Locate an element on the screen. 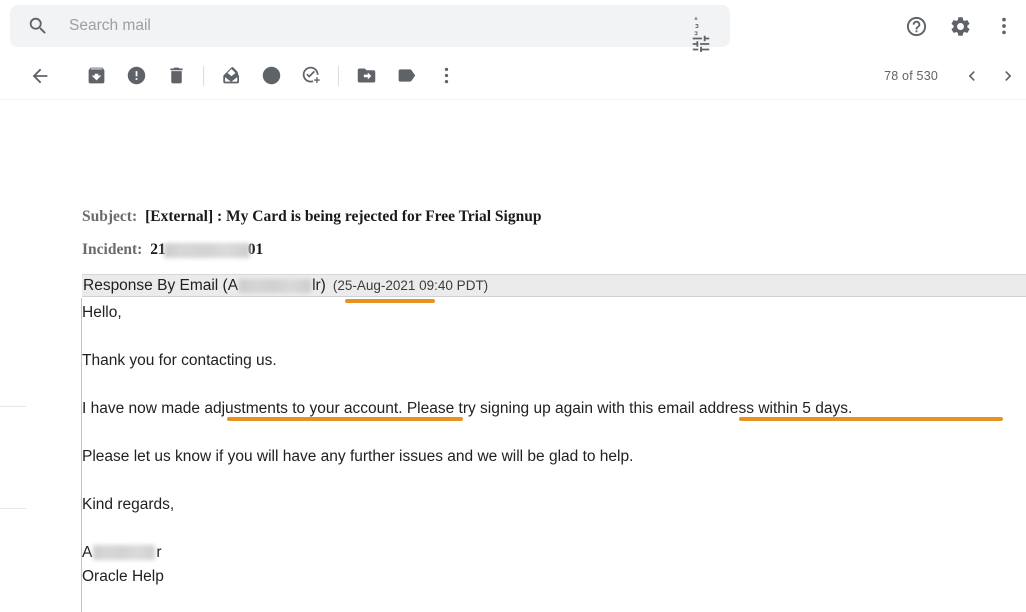 The image size is (1026, 612). newer-button is located at coordinates (1008, 76).